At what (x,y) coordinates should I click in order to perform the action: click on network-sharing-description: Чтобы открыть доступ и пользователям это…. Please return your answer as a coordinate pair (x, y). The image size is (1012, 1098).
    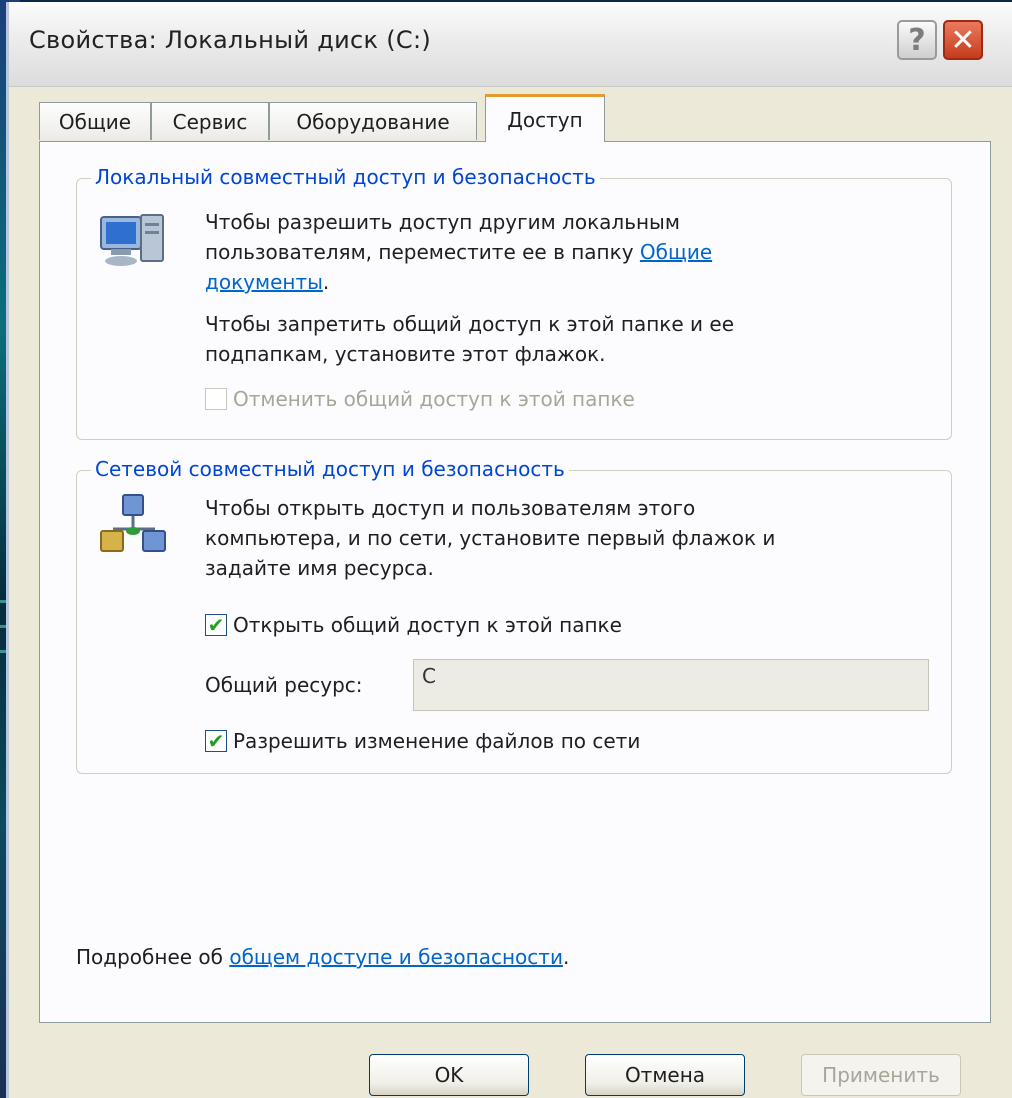
    Looking at the image, I should click on (570, 538).